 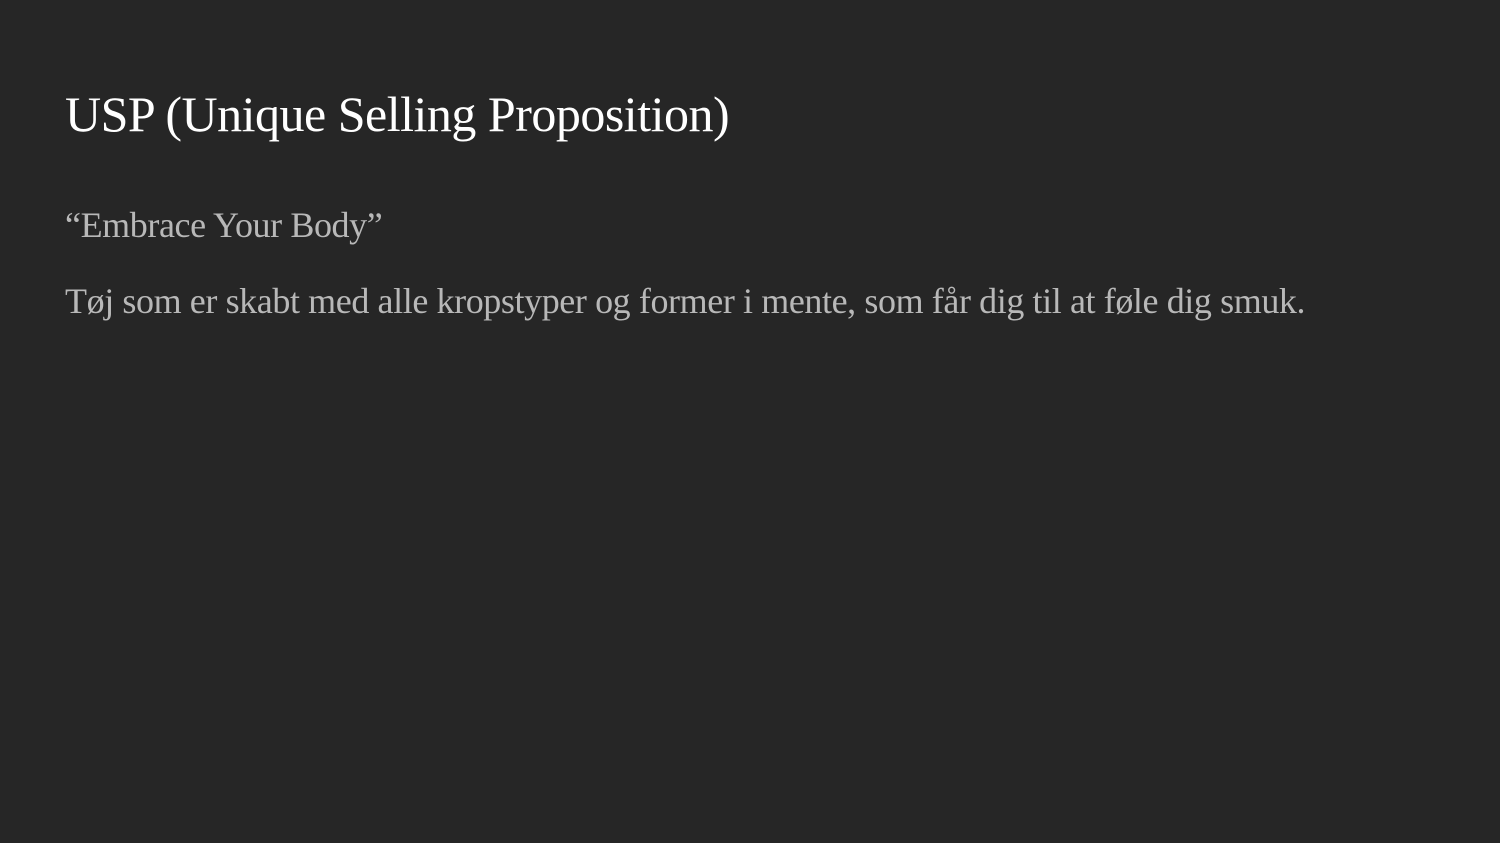 I want to click on slide-tagline: “Embrace Your Body”, so click(x=224, y=225).